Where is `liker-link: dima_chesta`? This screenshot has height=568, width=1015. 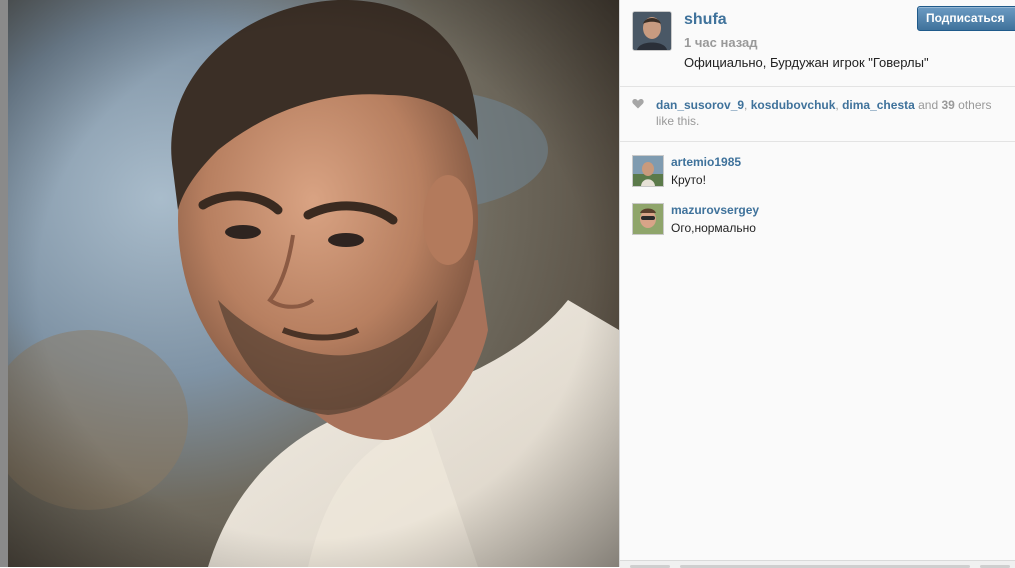
liker-link: dima_chesta is located at coordinates (878, 105).